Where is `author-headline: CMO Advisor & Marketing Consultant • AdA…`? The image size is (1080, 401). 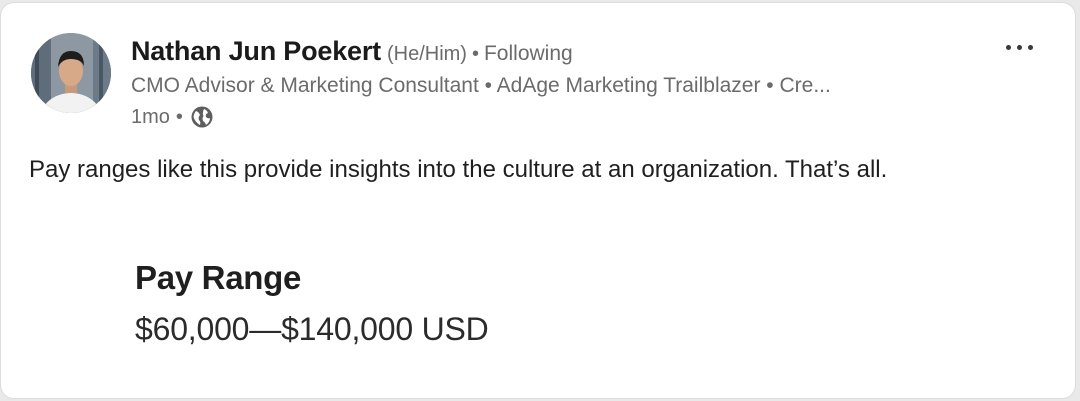
author-headline: CMO Advisor & Marketing Consultant • AdA… is located at coordinates (481, 85).